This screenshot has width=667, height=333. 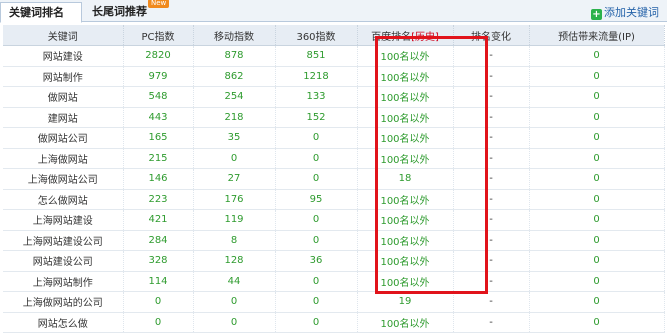 What do you see at coordinates (234, 56) in the screenshot?
I see `cell-mobile-index: 878` at bounding box center [234, 56].